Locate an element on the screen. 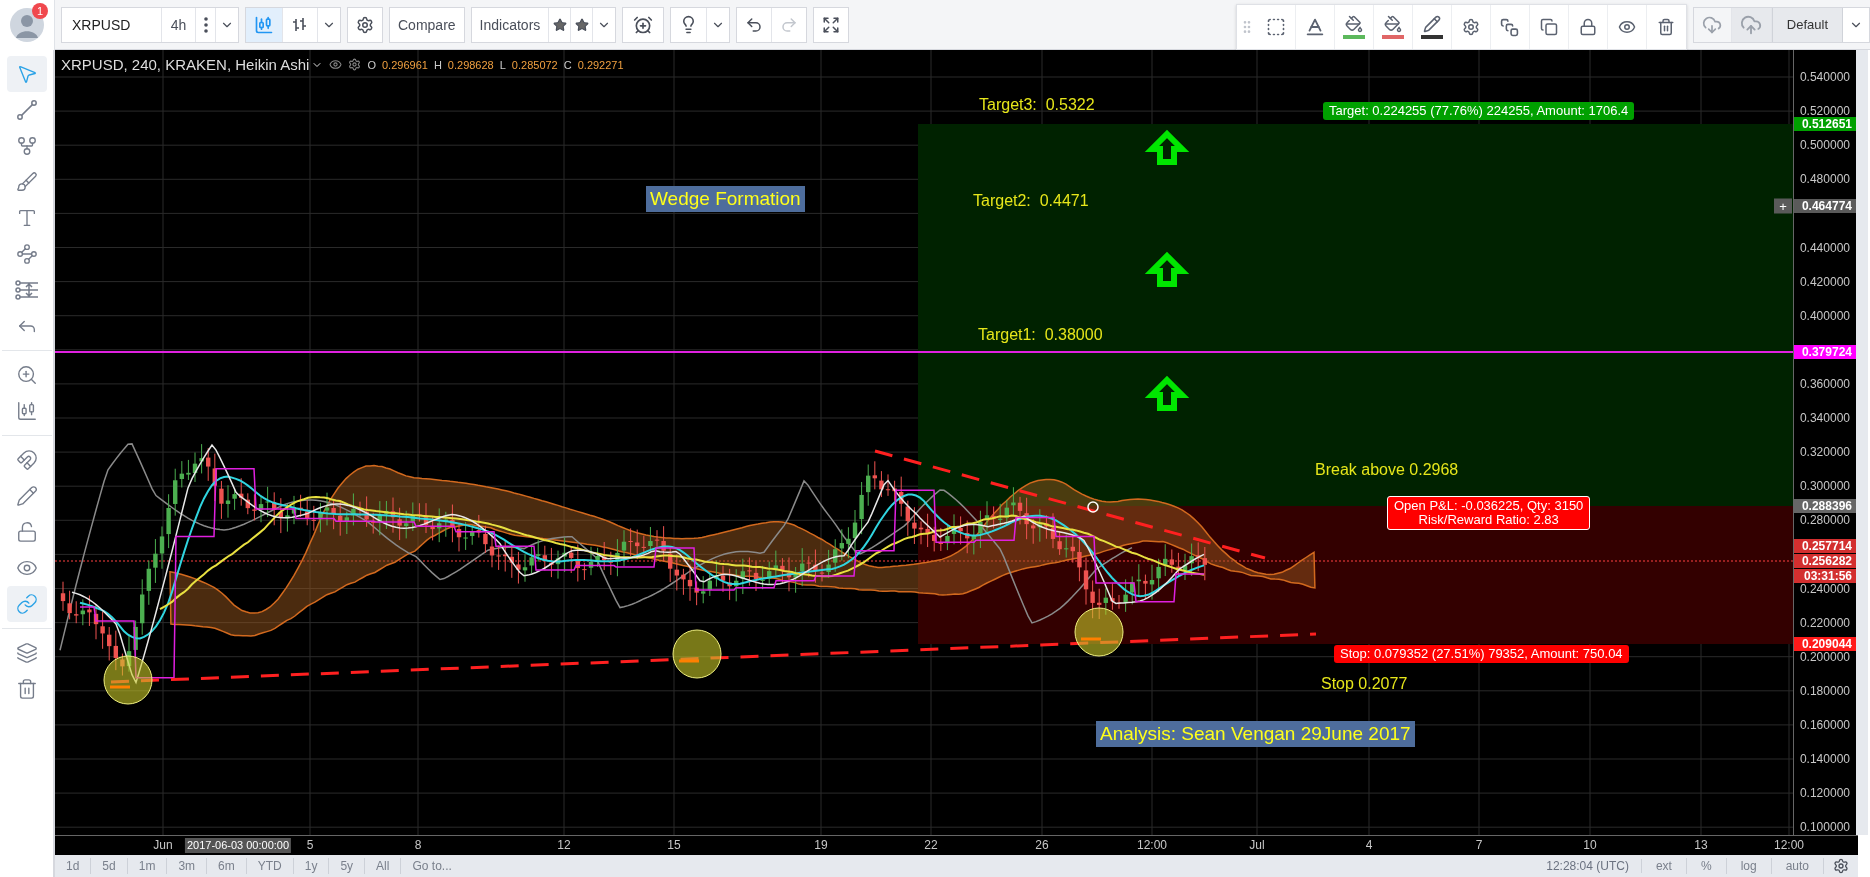 This screenshot has width=1870, height=877. price-tag: 03:31:56 is located at coordinates (1825, 576).